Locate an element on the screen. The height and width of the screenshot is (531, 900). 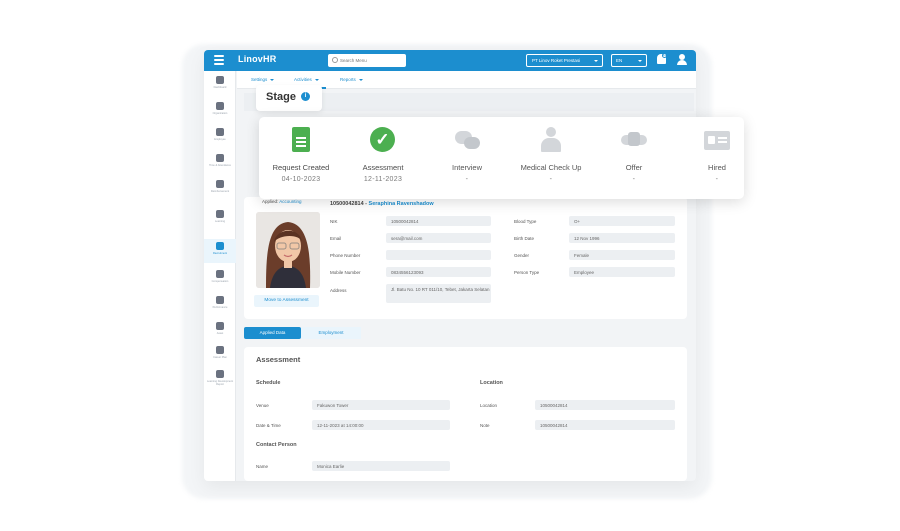
stage-step-hired: Hired - is located at coordinates (717, 155).